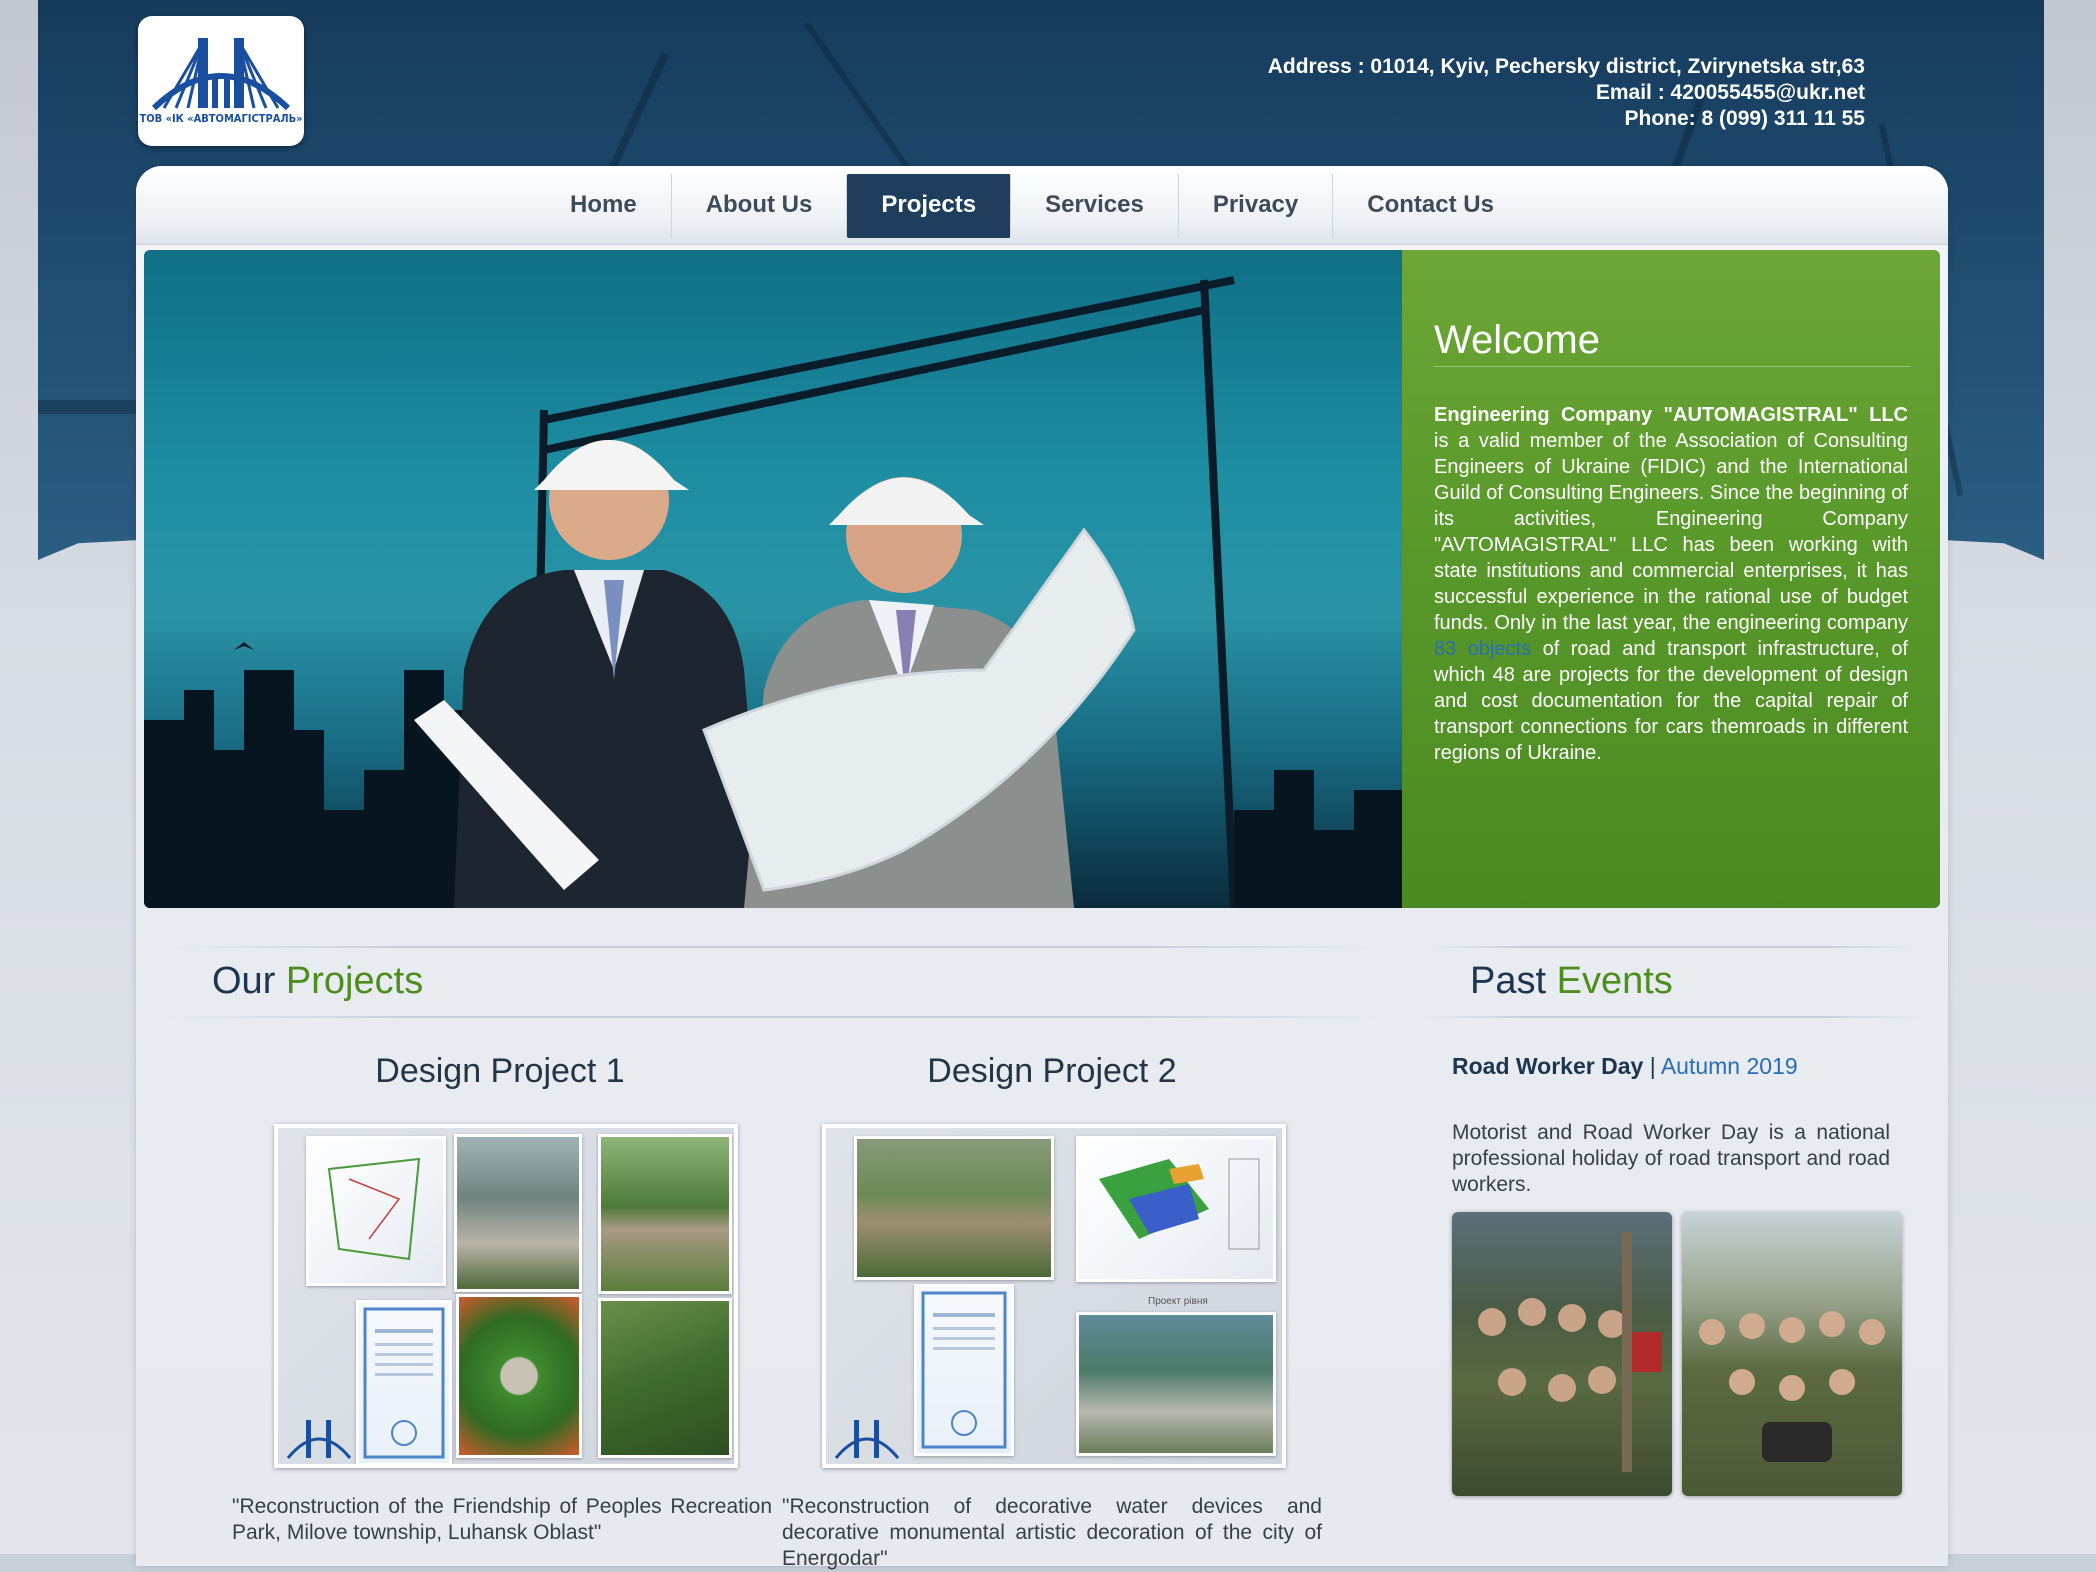 This screenshot has width=2096, height=1572. Describe the element at coordinates (760, 206) in the screenshot. I see `nav-item-about-us: About Us` at that location.